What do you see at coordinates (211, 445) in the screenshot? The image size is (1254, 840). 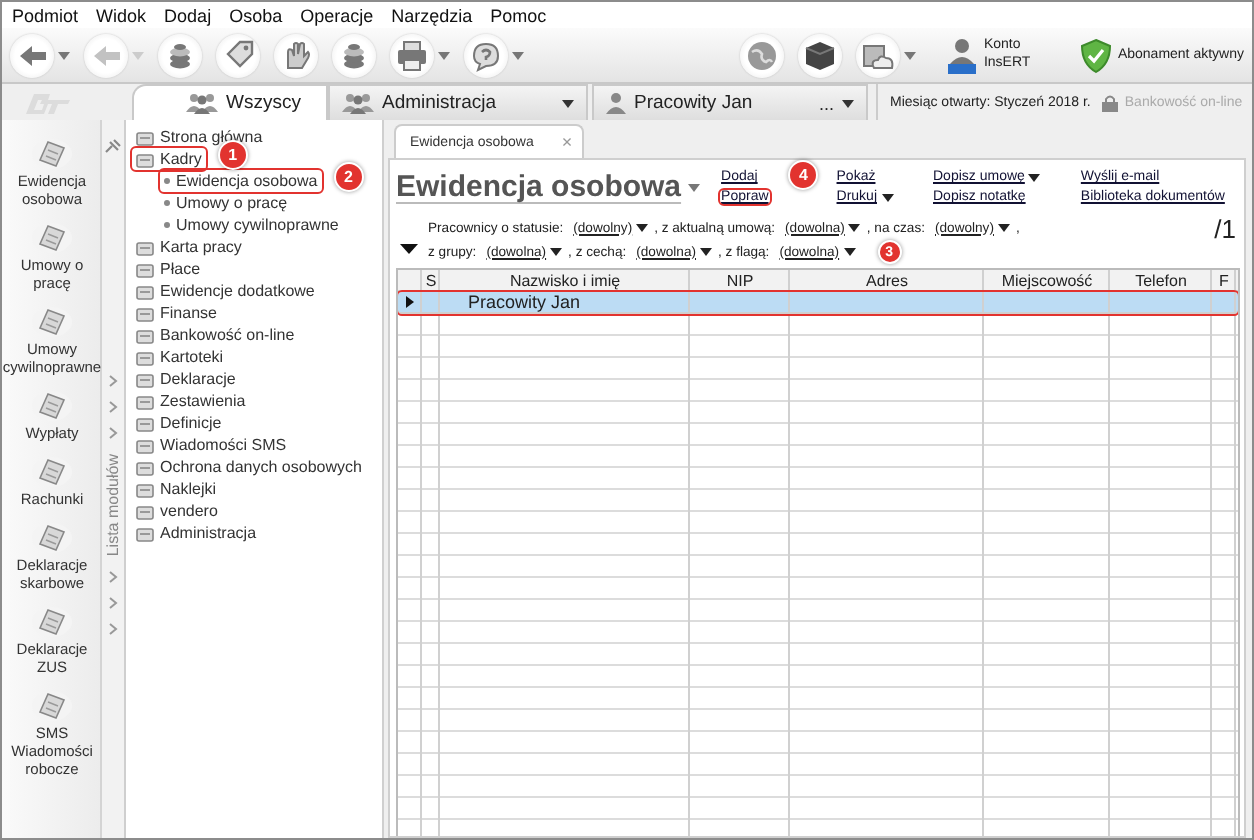 I see `tree-item: Wiadomości SMS` at bounding box center [211, 445].